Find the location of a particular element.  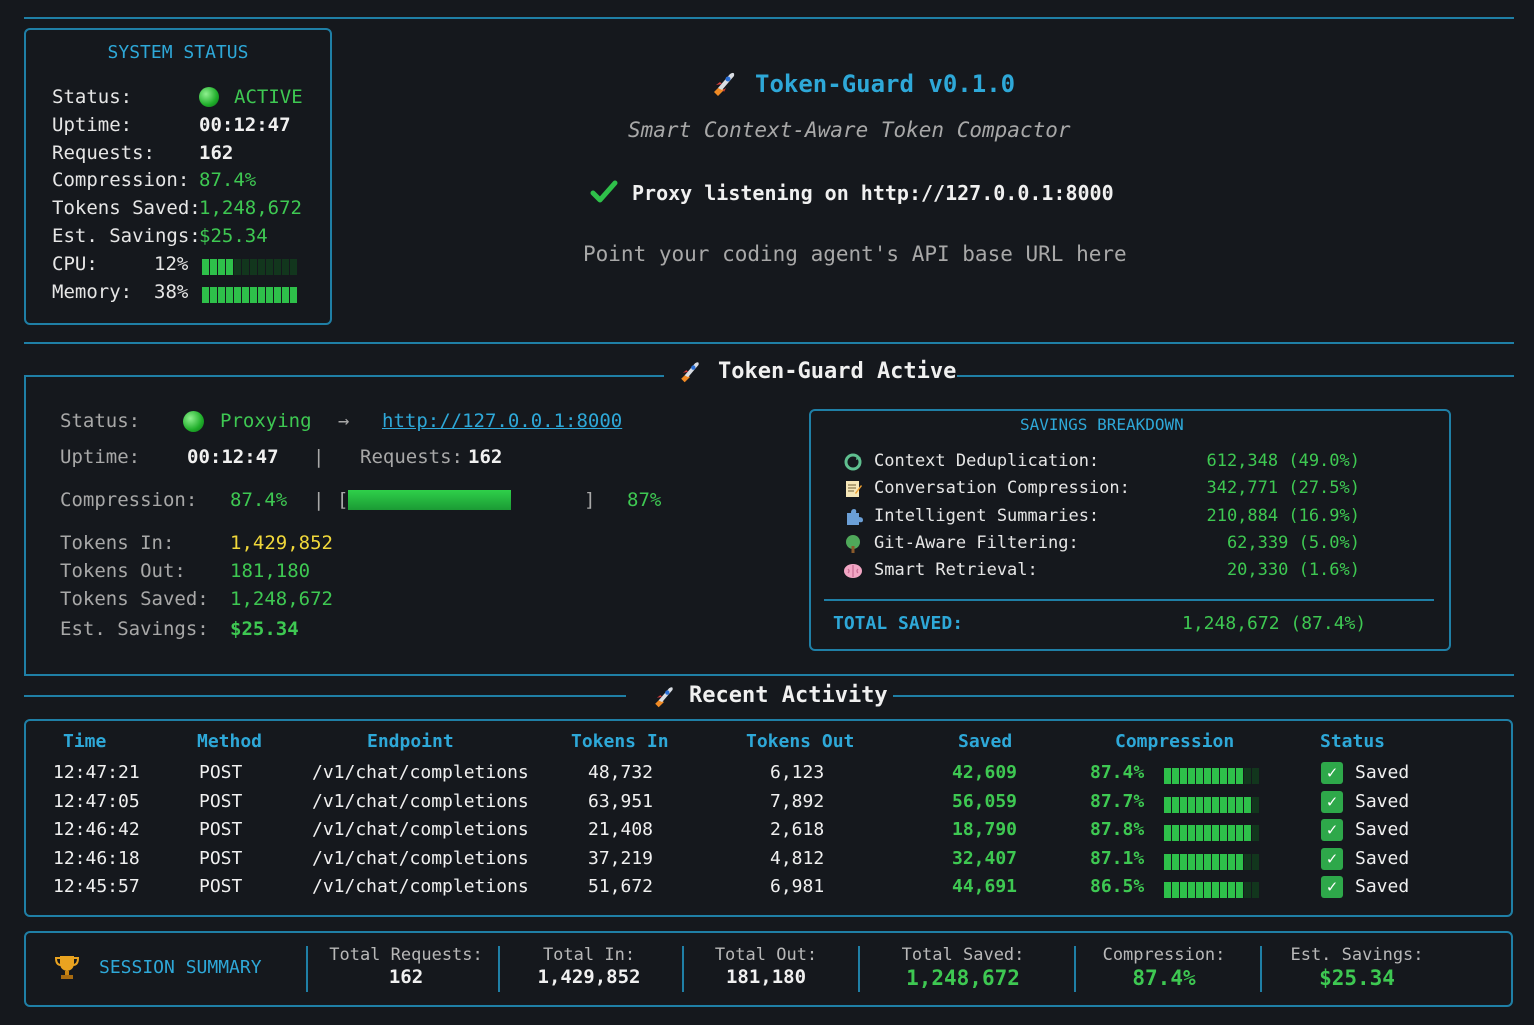

row-tokens-out: 2,618 is located at coordinates (797, 829).